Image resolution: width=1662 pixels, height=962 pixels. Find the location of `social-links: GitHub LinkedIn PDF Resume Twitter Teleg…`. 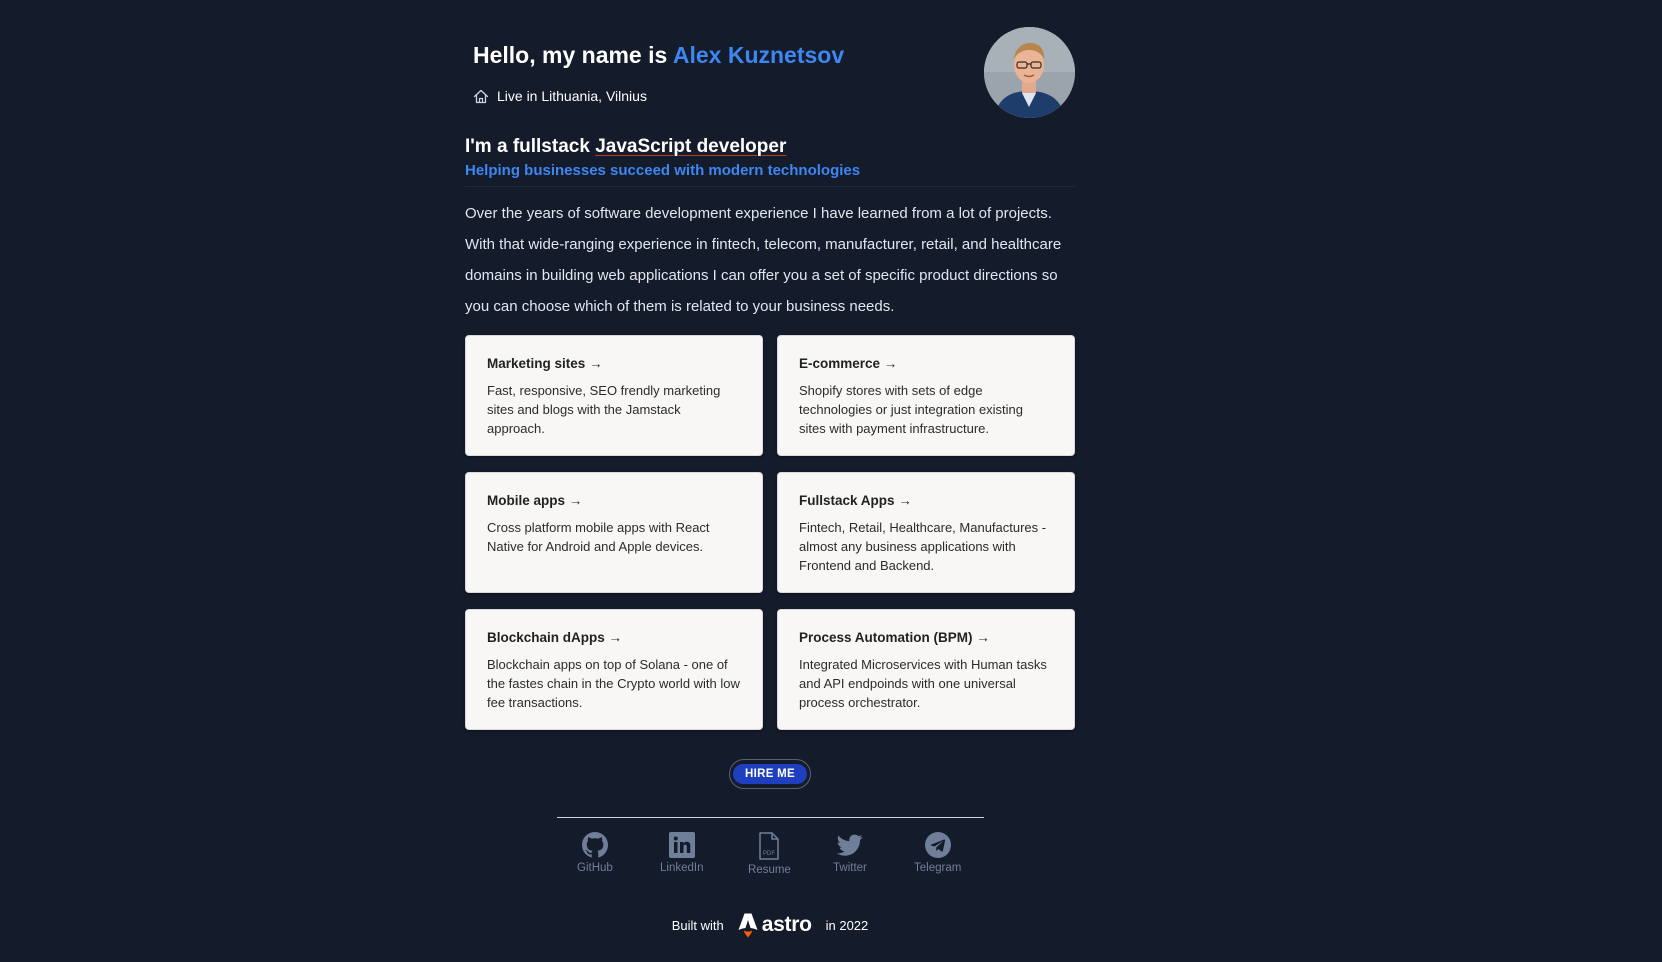

social-links: GitHub LinkedIn PDF Resume Twitter Teleg… is located at coordinates (770, 857).